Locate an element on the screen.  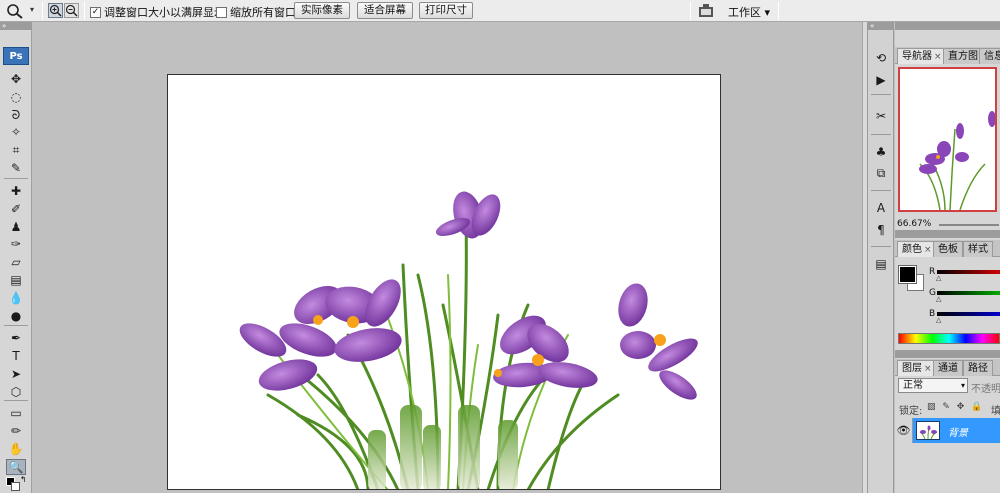
actual-pixels-button: 实际像素 is located at coordinates (322, 10).